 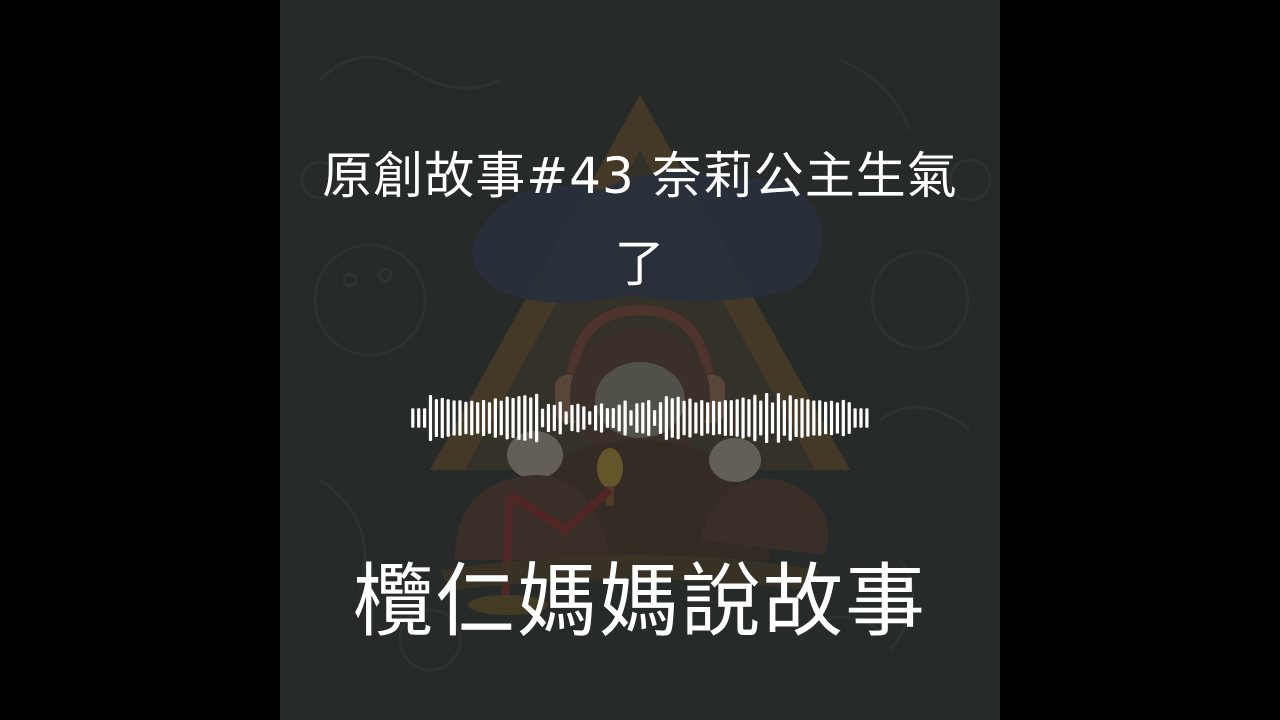 I want to click on podcast-name: 欖仁媽媽說故事, so click(x=640, y=601).